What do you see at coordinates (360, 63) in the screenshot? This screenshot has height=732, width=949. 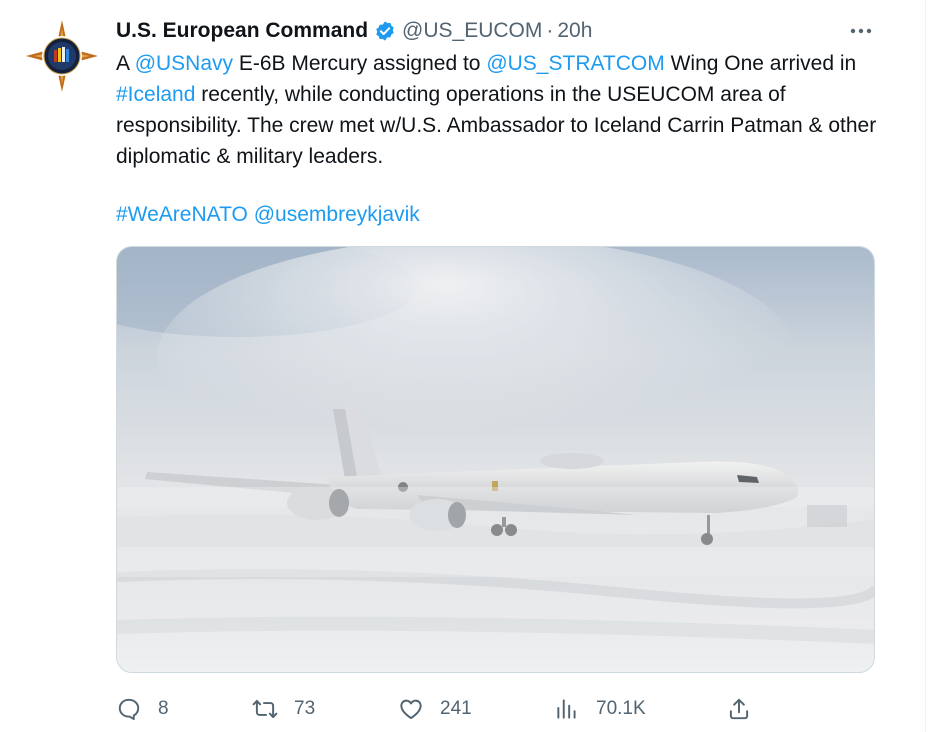 I see `text-part: E-6B Mercury assigned to` at bounding box center [360, 63].